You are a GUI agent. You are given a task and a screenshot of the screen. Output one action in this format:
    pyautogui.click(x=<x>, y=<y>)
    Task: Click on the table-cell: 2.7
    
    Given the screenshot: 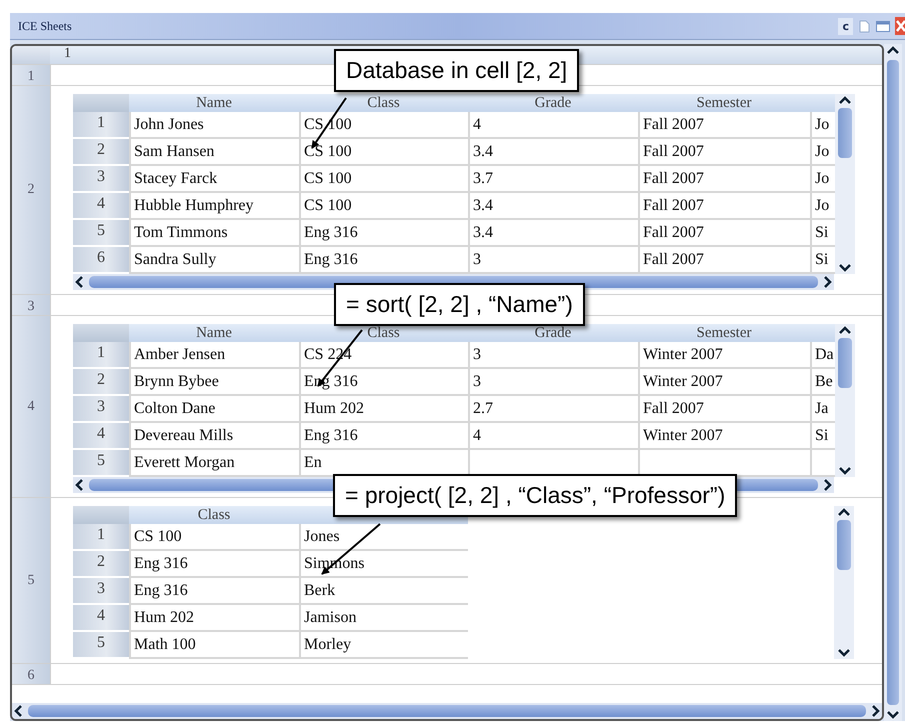 What is the action you would take?
    pyautogui.click(x=553, y=409)
    